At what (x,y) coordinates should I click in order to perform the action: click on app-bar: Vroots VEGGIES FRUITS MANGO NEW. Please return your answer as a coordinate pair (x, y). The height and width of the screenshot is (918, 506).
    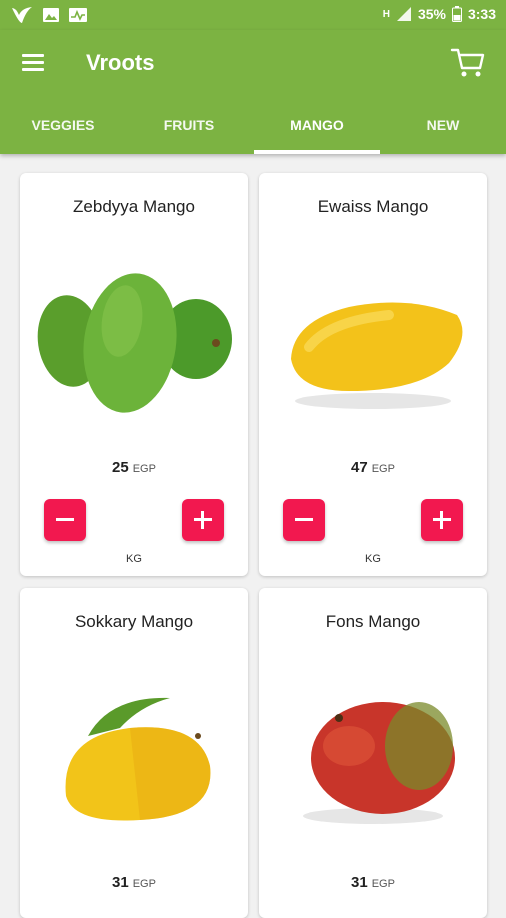
    Looking at the image, I should click on (253, 92).